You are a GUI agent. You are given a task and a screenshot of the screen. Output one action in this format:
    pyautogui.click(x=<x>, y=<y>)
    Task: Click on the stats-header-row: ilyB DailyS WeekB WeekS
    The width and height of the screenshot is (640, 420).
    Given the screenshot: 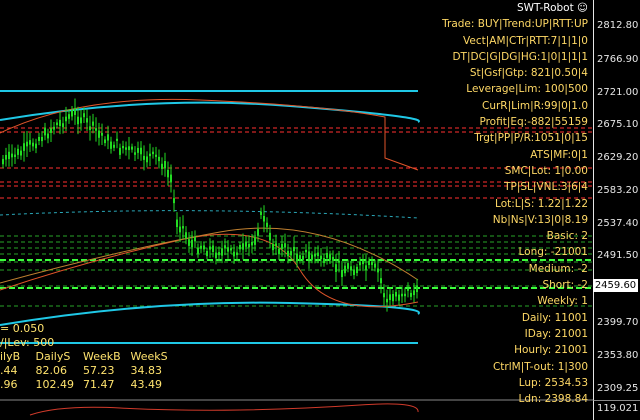 What is the action you would take?
    pyautogui.click(x=87, y=357)
    